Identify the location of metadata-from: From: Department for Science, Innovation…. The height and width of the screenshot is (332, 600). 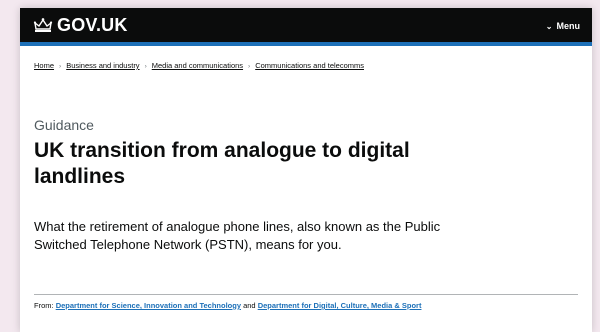
(244, 306).